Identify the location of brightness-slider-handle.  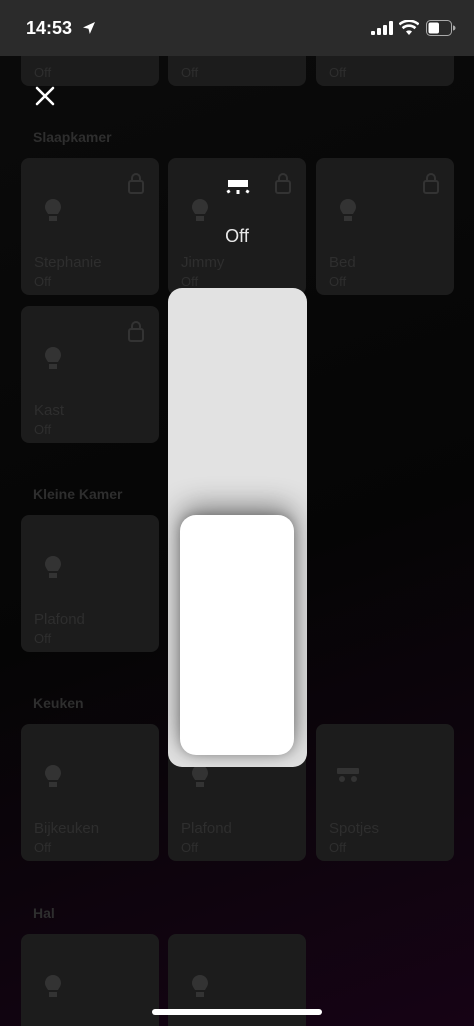
(237, 635).